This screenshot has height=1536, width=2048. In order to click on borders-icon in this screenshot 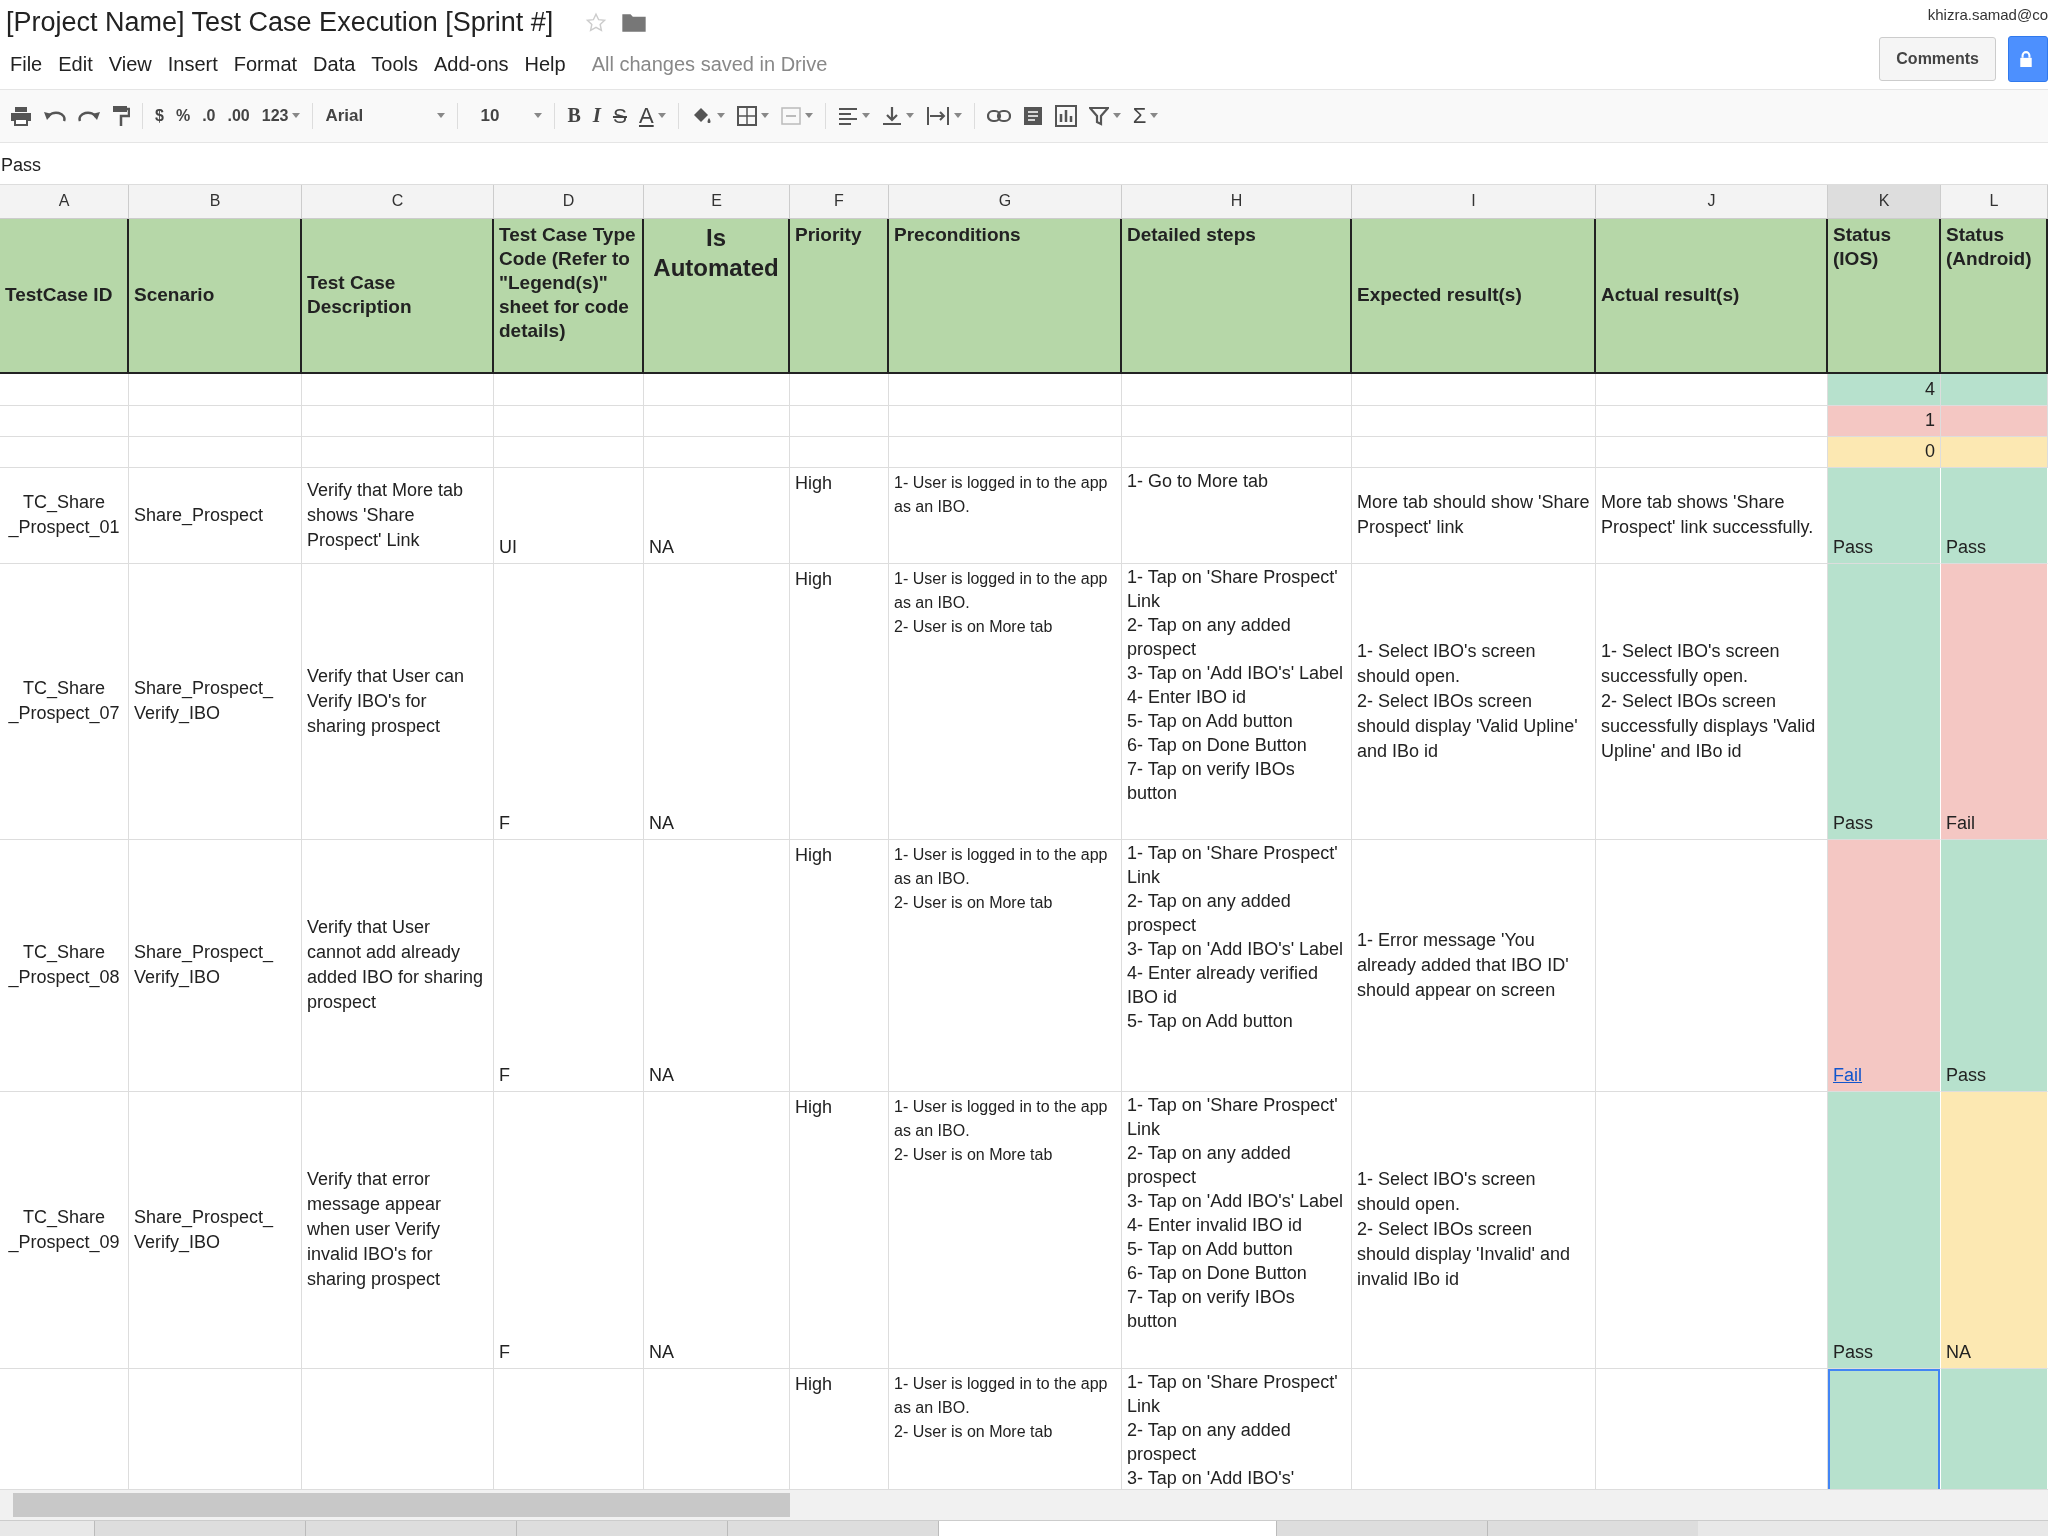, I will do `click(746, 115)`.